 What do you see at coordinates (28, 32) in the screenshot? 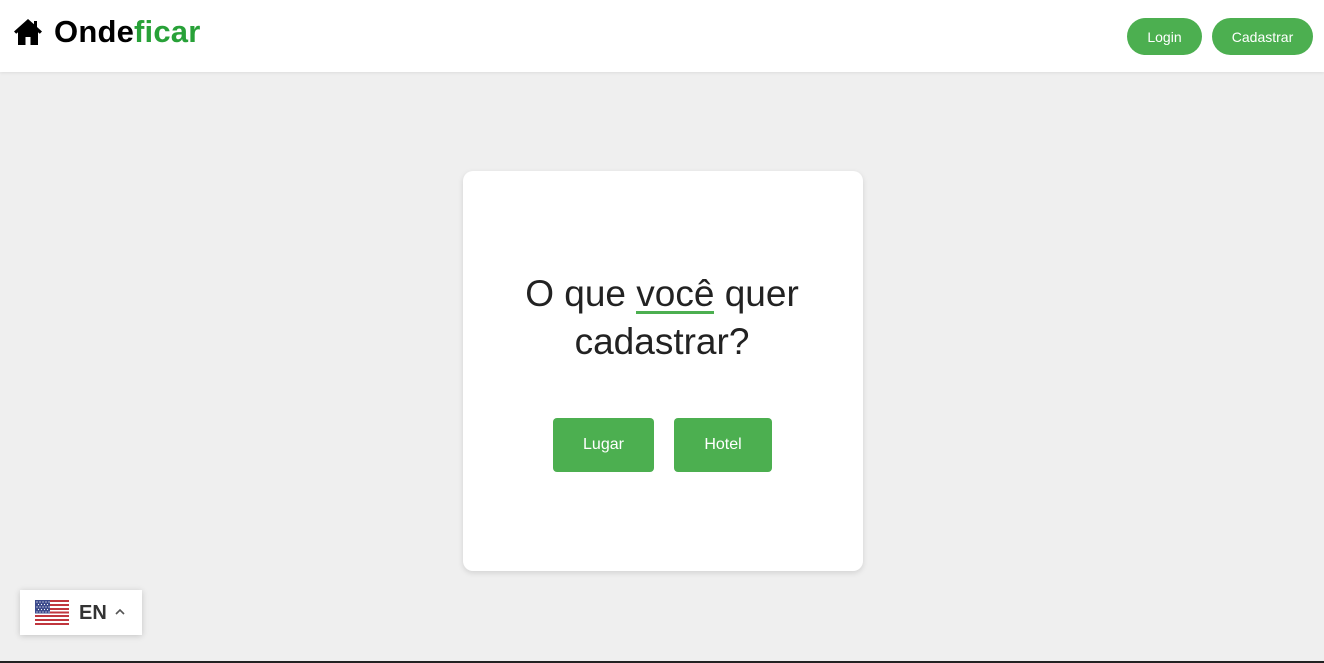
I see `home-icon` at bounding box center [28, 32].